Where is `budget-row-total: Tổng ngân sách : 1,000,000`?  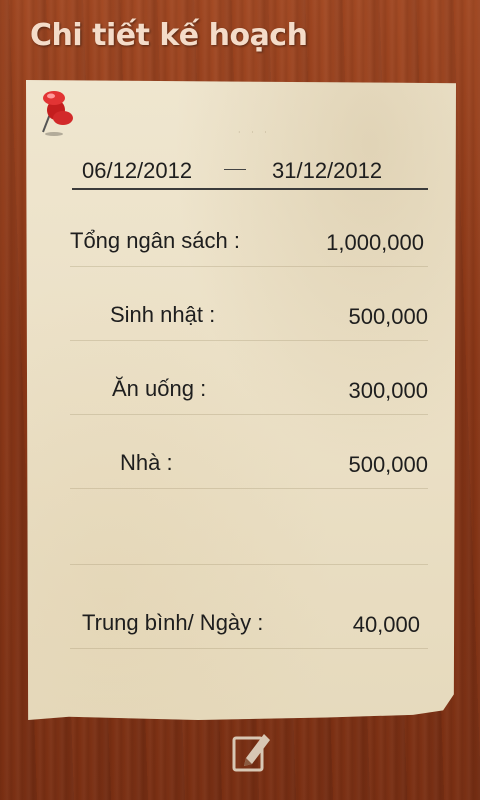
budget-row-total: Tổng ngân sách : 1,000,000 is located at coordinates (249, 246).